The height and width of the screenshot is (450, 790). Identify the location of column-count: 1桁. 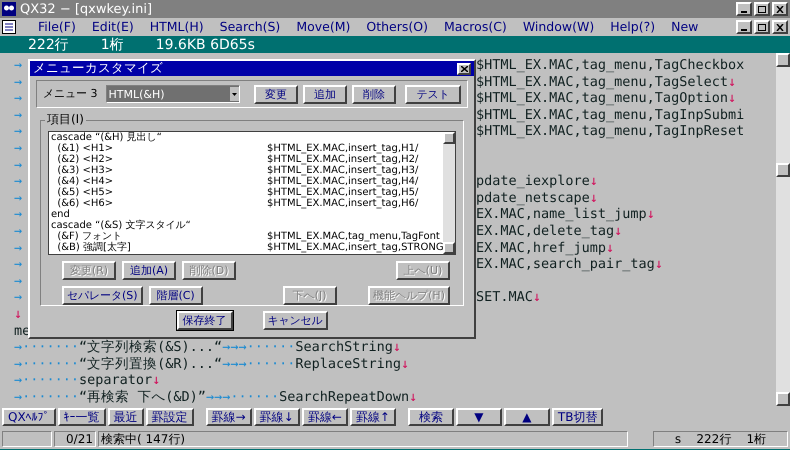
(112, 45).